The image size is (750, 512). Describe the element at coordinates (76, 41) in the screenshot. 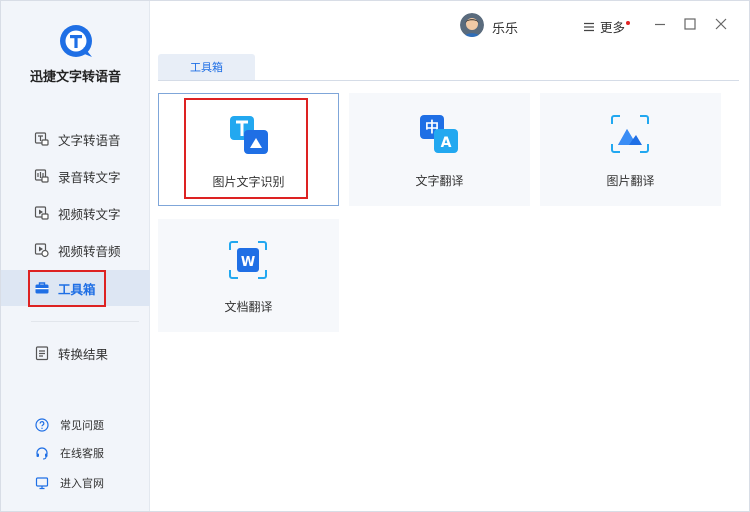

I see `app-logo-icon` at that location.